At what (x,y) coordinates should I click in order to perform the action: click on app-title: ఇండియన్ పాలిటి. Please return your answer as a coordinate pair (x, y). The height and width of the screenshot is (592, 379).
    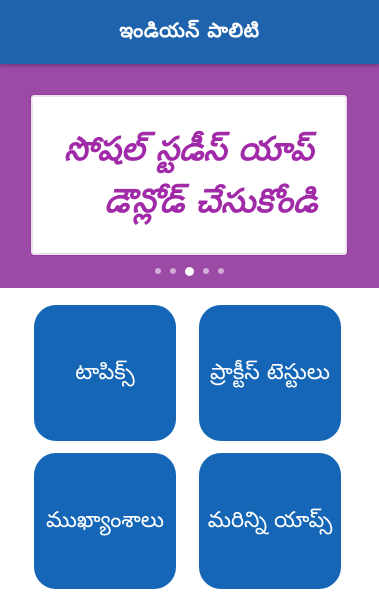
    Looking at the image, I should click on (189, 29).